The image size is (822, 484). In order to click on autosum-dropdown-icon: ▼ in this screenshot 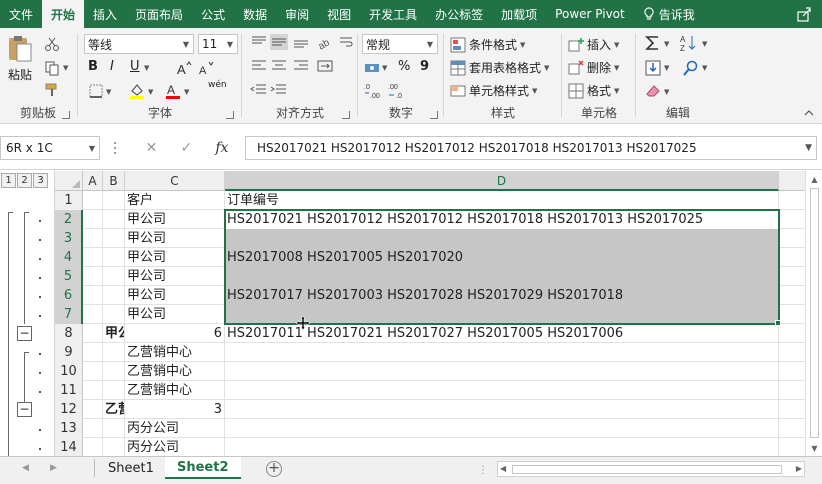, I will do `click(666, 44)`.